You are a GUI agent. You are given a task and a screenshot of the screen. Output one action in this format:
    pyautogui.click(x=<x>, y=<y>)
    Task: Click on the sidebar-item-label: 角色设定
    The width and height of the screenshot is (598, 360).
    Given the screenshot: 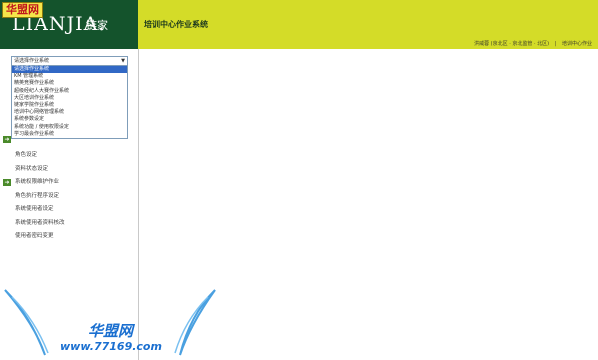 What is the action you would take?
    pyautogui.click(x=26, y=155)
    